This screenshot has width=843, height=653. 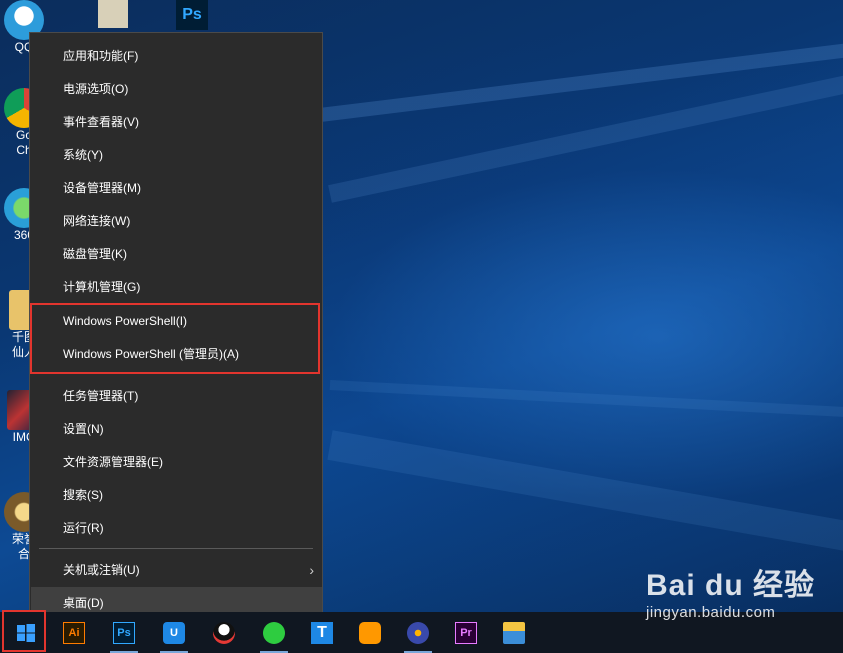 I want to click on menu-item-device-manager: 设备管理器(M), so click(x=176, y=188).